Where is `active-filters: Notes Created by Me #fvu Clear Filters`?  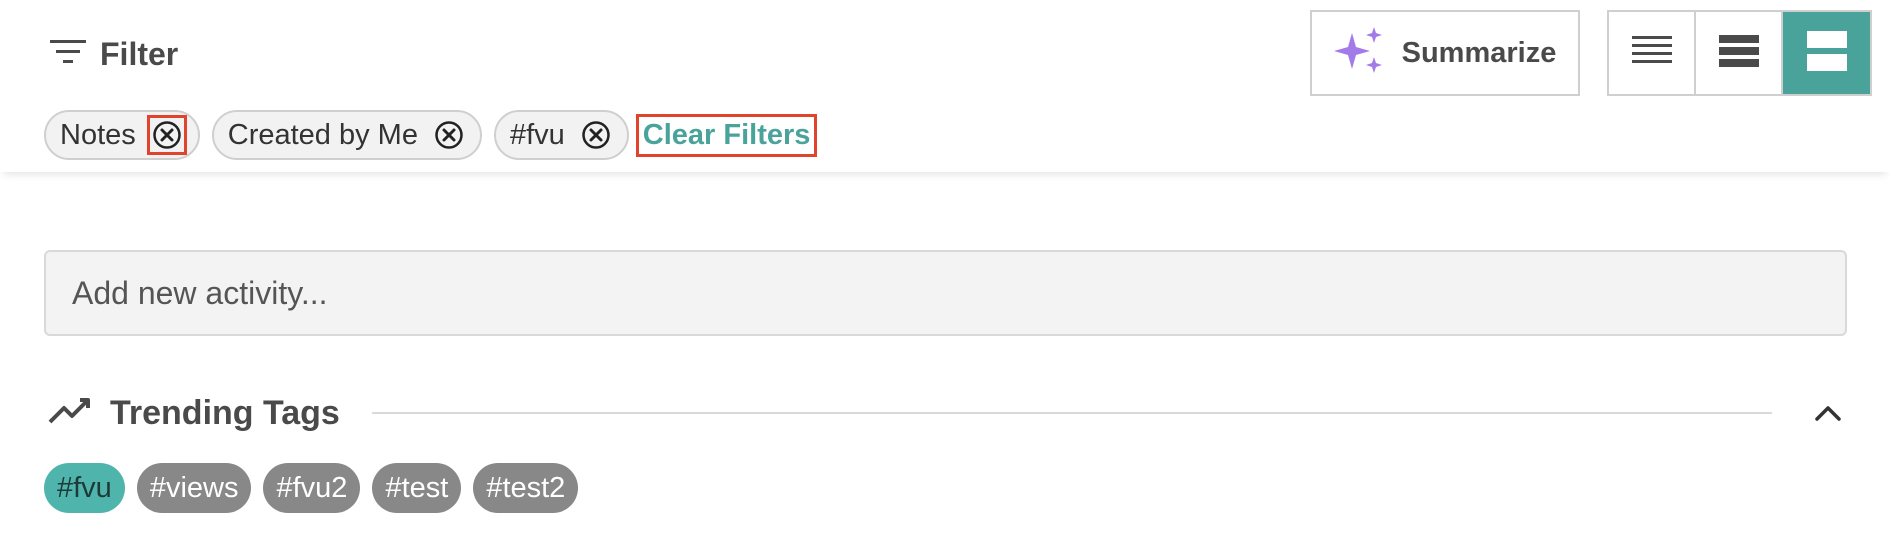
active-filters: Notes Created by Me #fvu Clear Filters is located at coordinates (431, 135).